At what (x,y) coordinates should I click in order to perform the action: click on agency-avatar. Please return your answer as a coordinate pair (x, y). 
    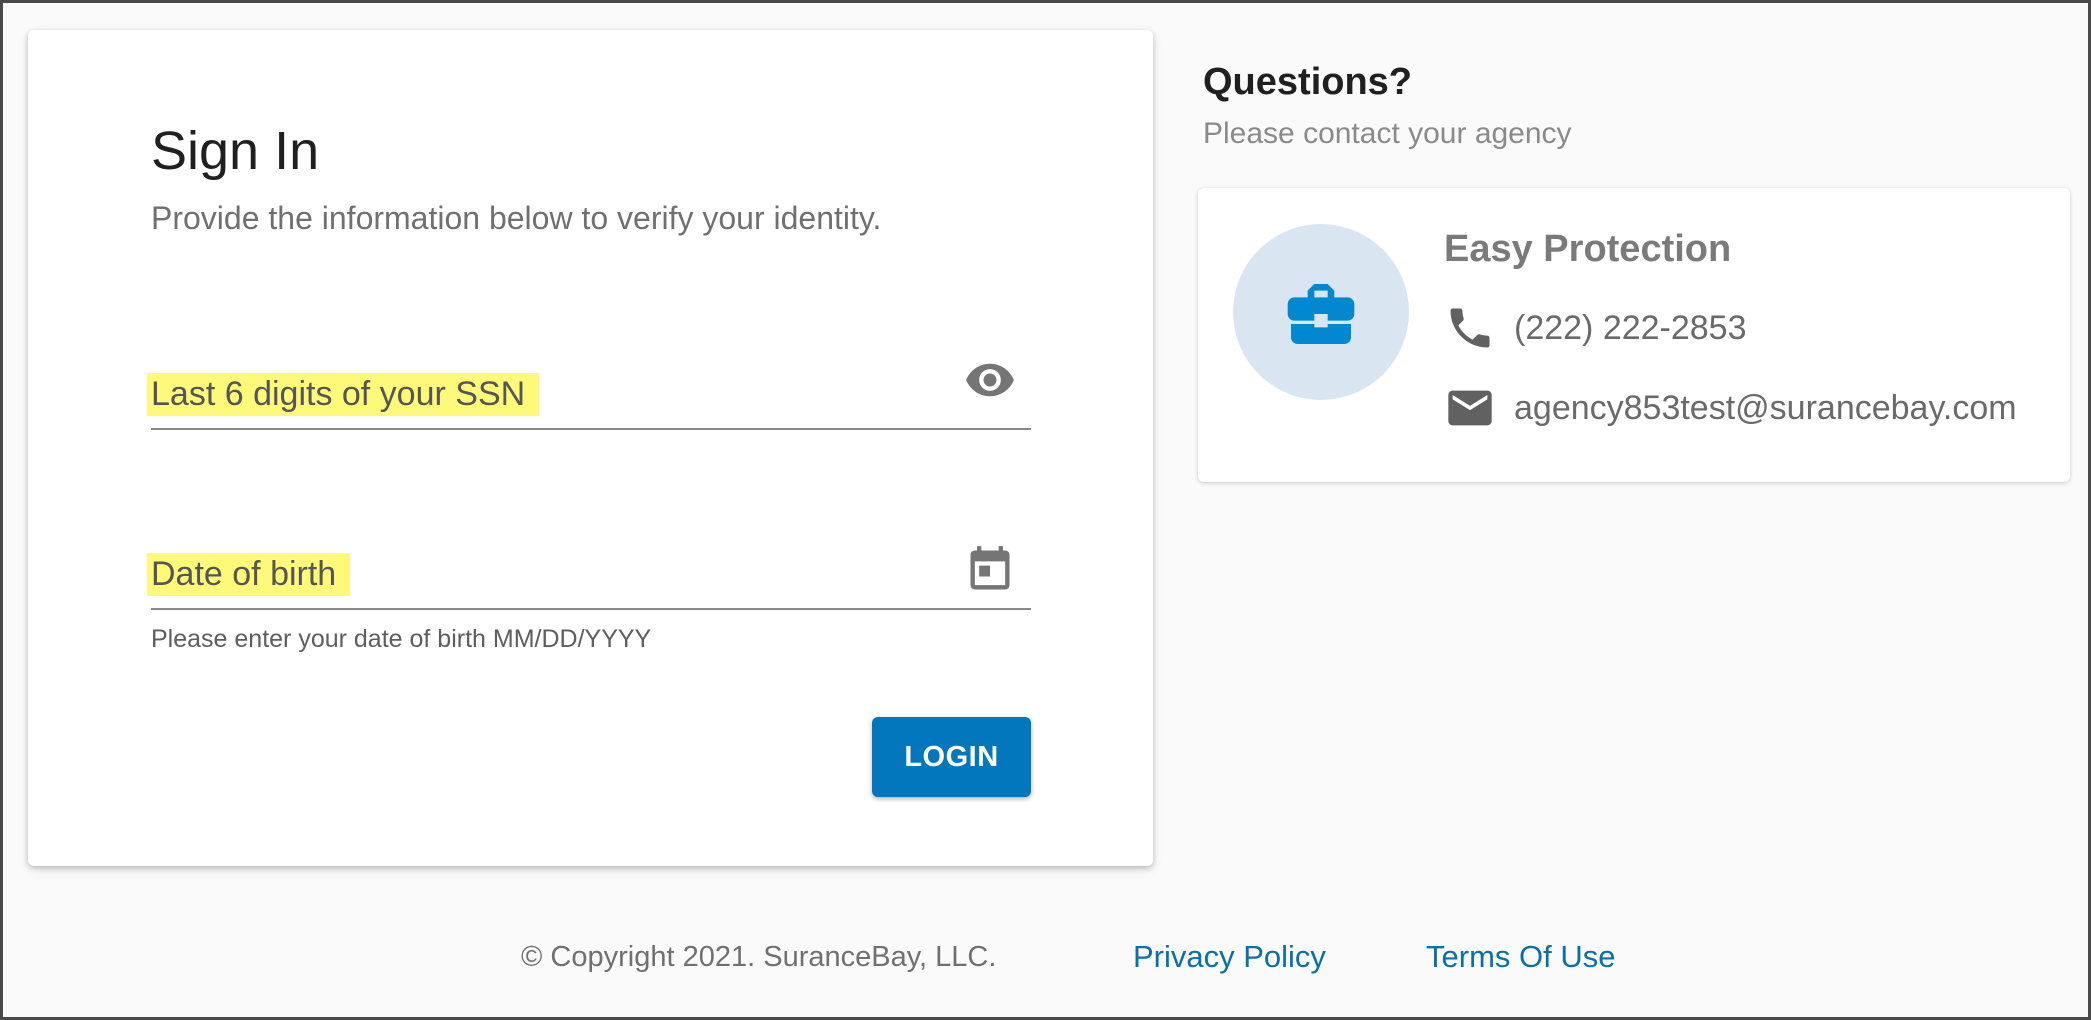
    Looking at the image, I should click on (1321, 312).